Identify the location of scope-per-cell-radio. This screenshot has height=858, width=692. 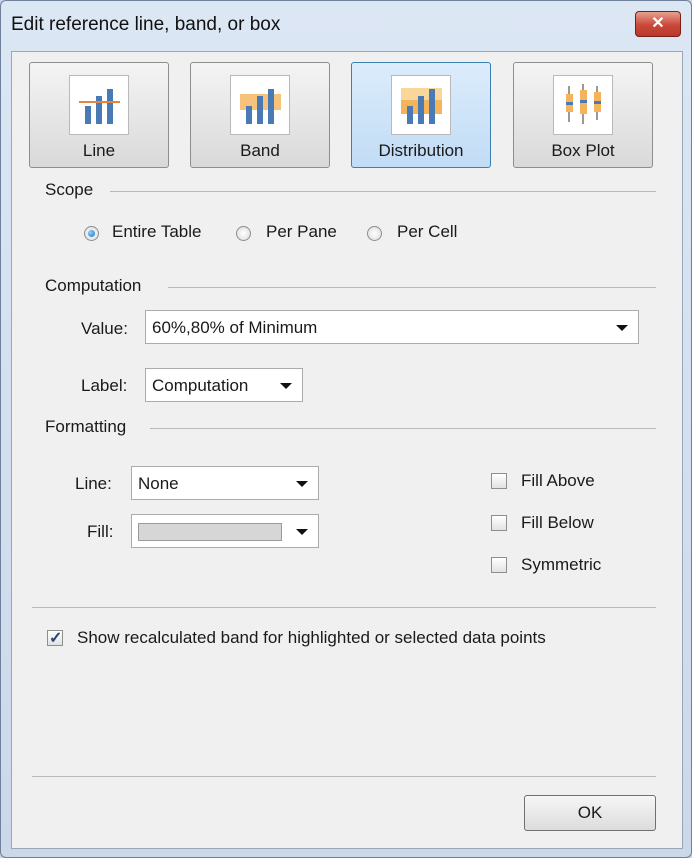
(374, 233).